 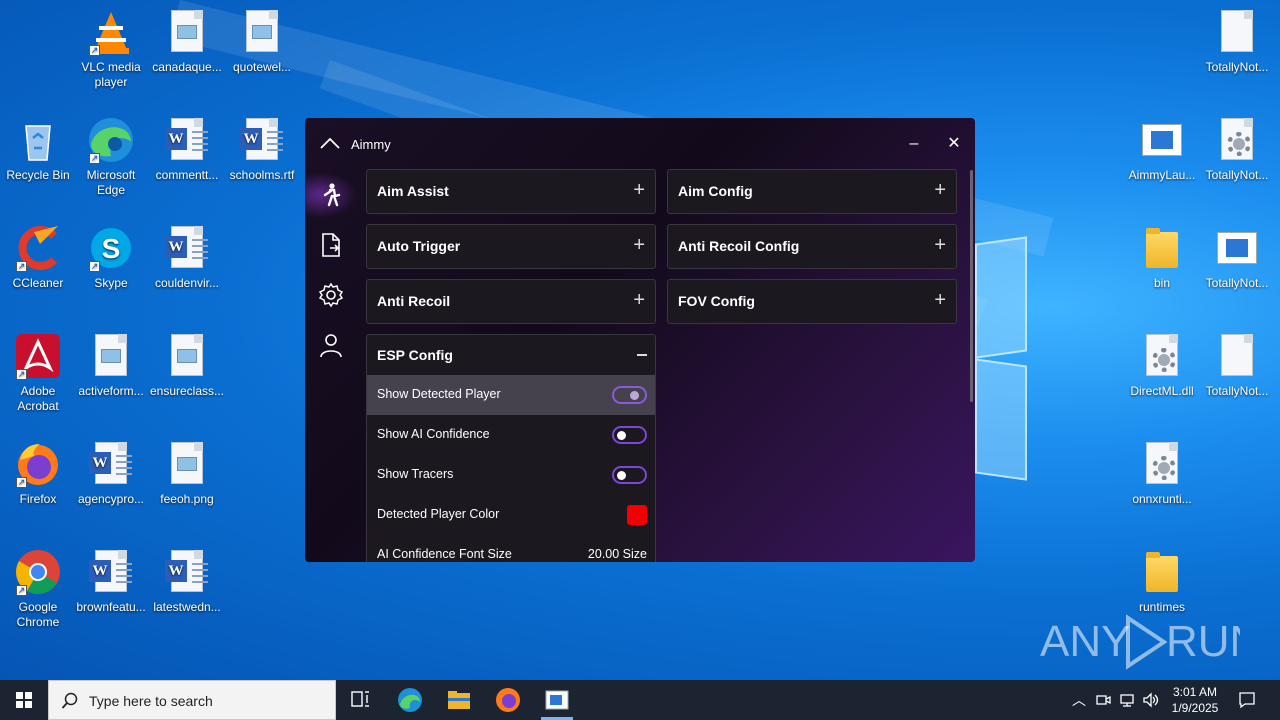 What do you see at coordinates (459, 700) in the screenshot?
I see `file-explorer-icon` at bounding box center [459, 700].